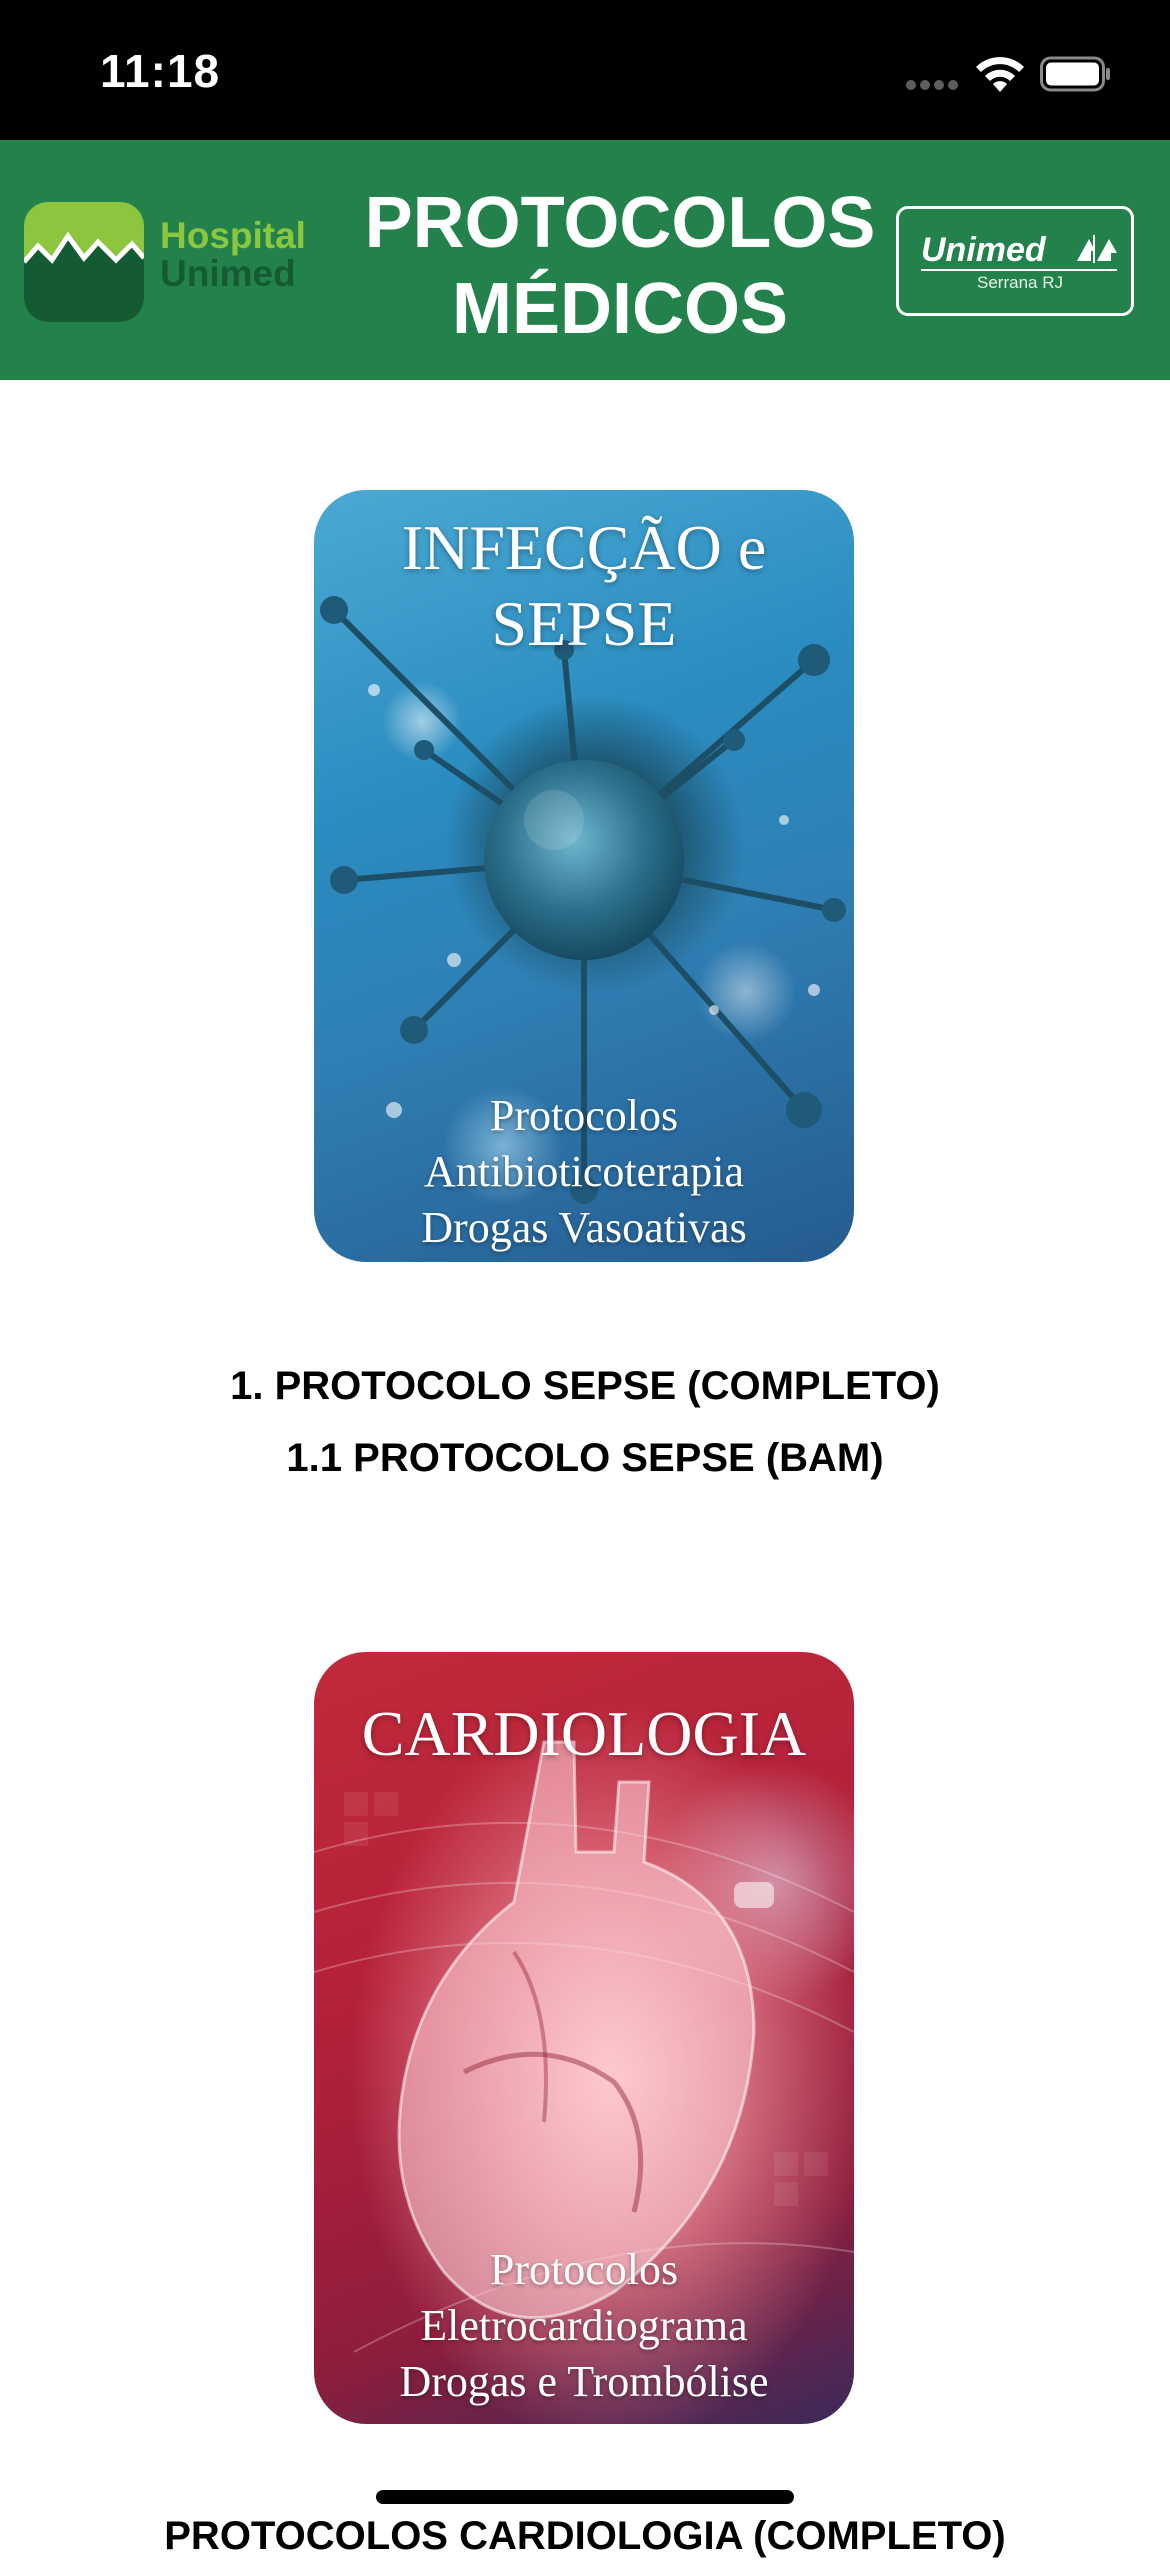 The height and width of the screenshot is (2572, 1170). Describe the element at coordinates (84, 262) in the screenshot. I see `hospital-logo-mark-icon` at that location.